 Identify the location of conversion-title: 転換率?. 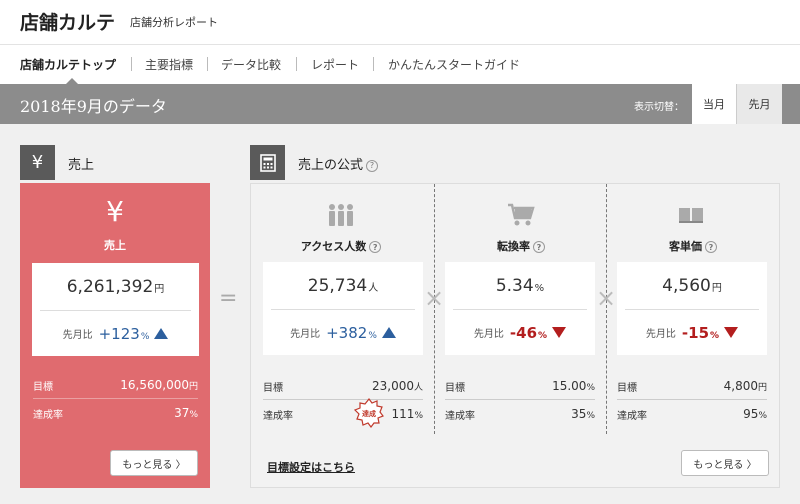
(521, 246).